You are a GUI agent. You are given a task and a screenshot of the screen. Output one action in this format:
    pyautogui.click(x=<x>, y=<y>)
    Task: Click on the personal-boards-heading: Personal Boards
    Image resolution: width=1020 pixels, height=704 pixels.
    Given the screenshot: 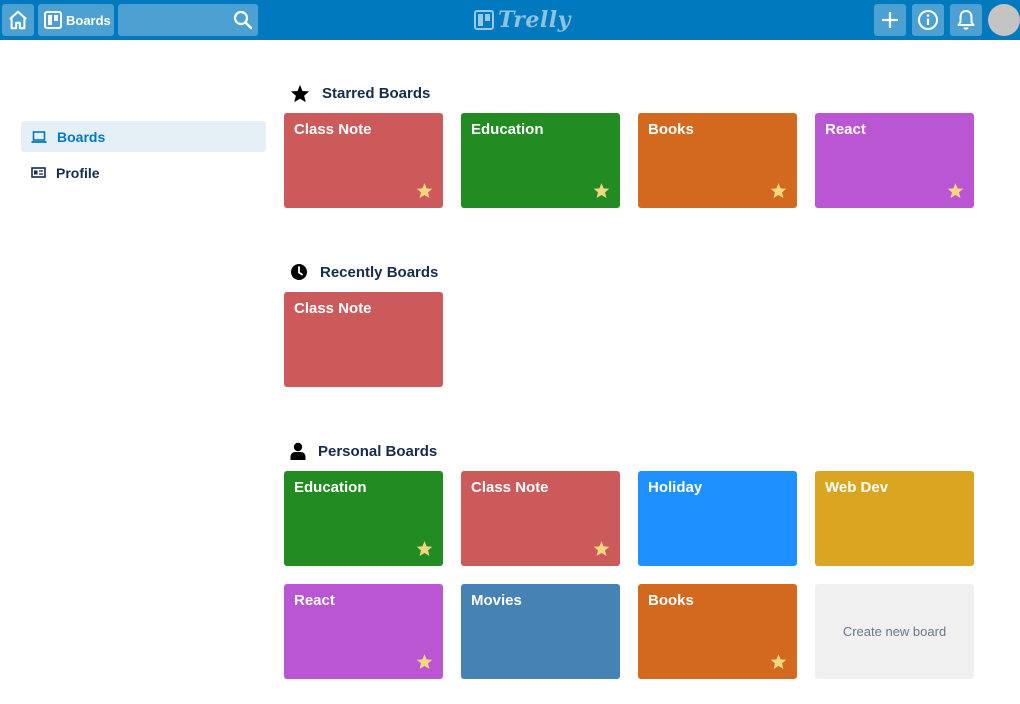 What is the action you would take?
    pyautogui.click(x=363, y=451)
    